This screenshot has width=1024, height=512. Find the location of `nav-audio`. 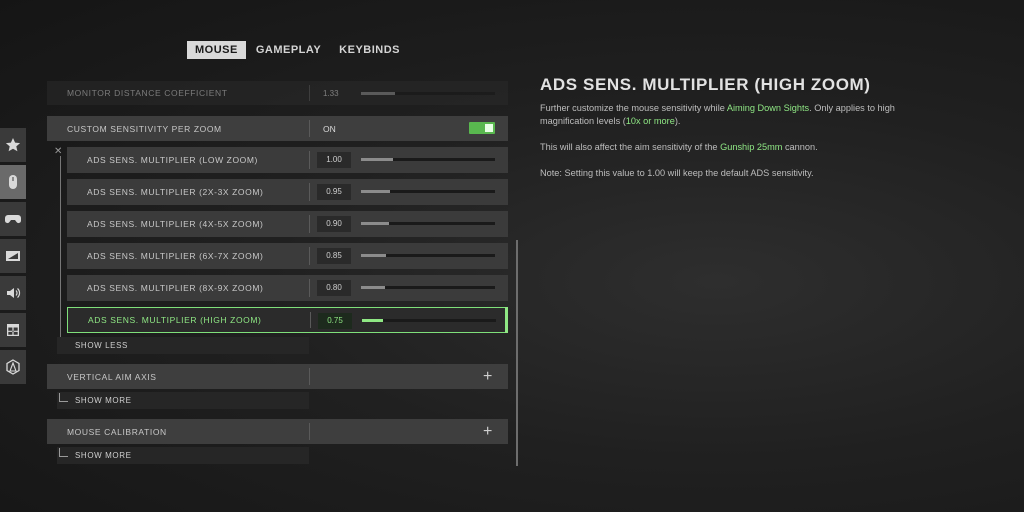

nav-audio is located at coordinates (13, 293).